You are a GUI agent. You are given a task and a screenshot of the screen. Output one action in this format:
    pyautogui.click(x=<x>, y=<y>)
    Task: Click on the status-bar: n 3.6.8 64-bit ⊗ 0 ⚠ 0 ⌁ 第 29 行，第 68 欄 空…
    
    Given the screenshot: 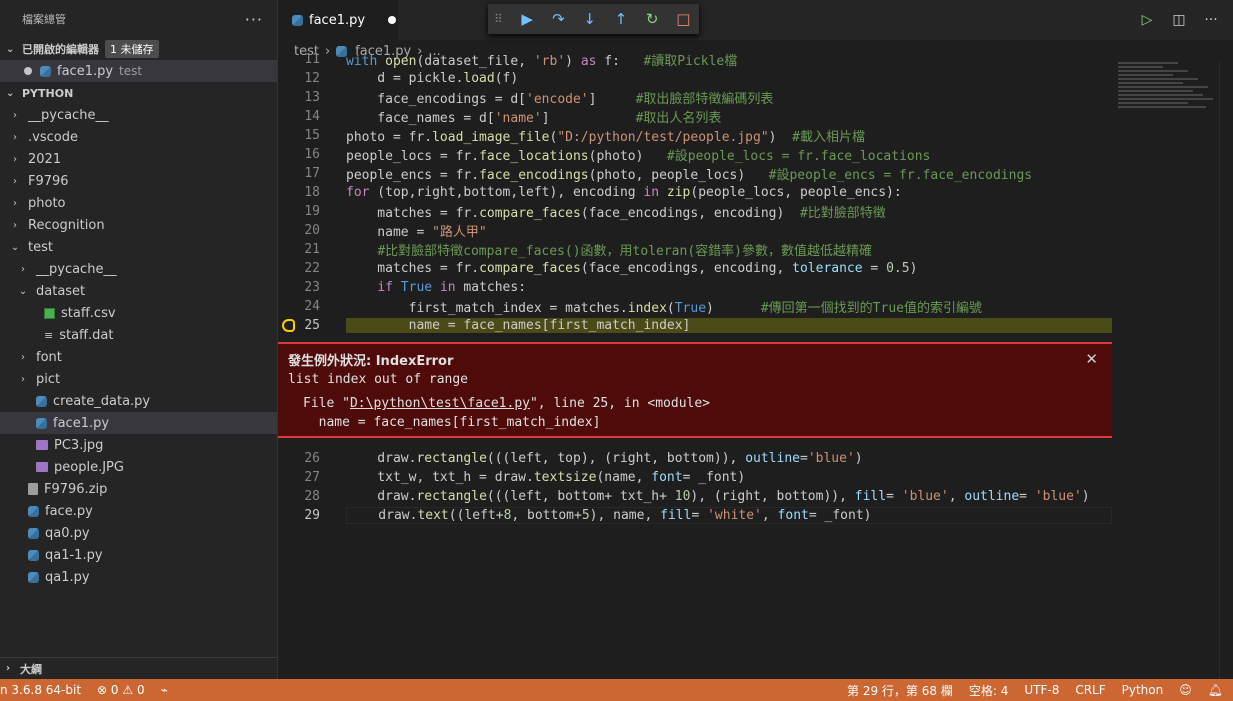 What is the action you would take?
    pyautogui.click(x=616, y=690)
    